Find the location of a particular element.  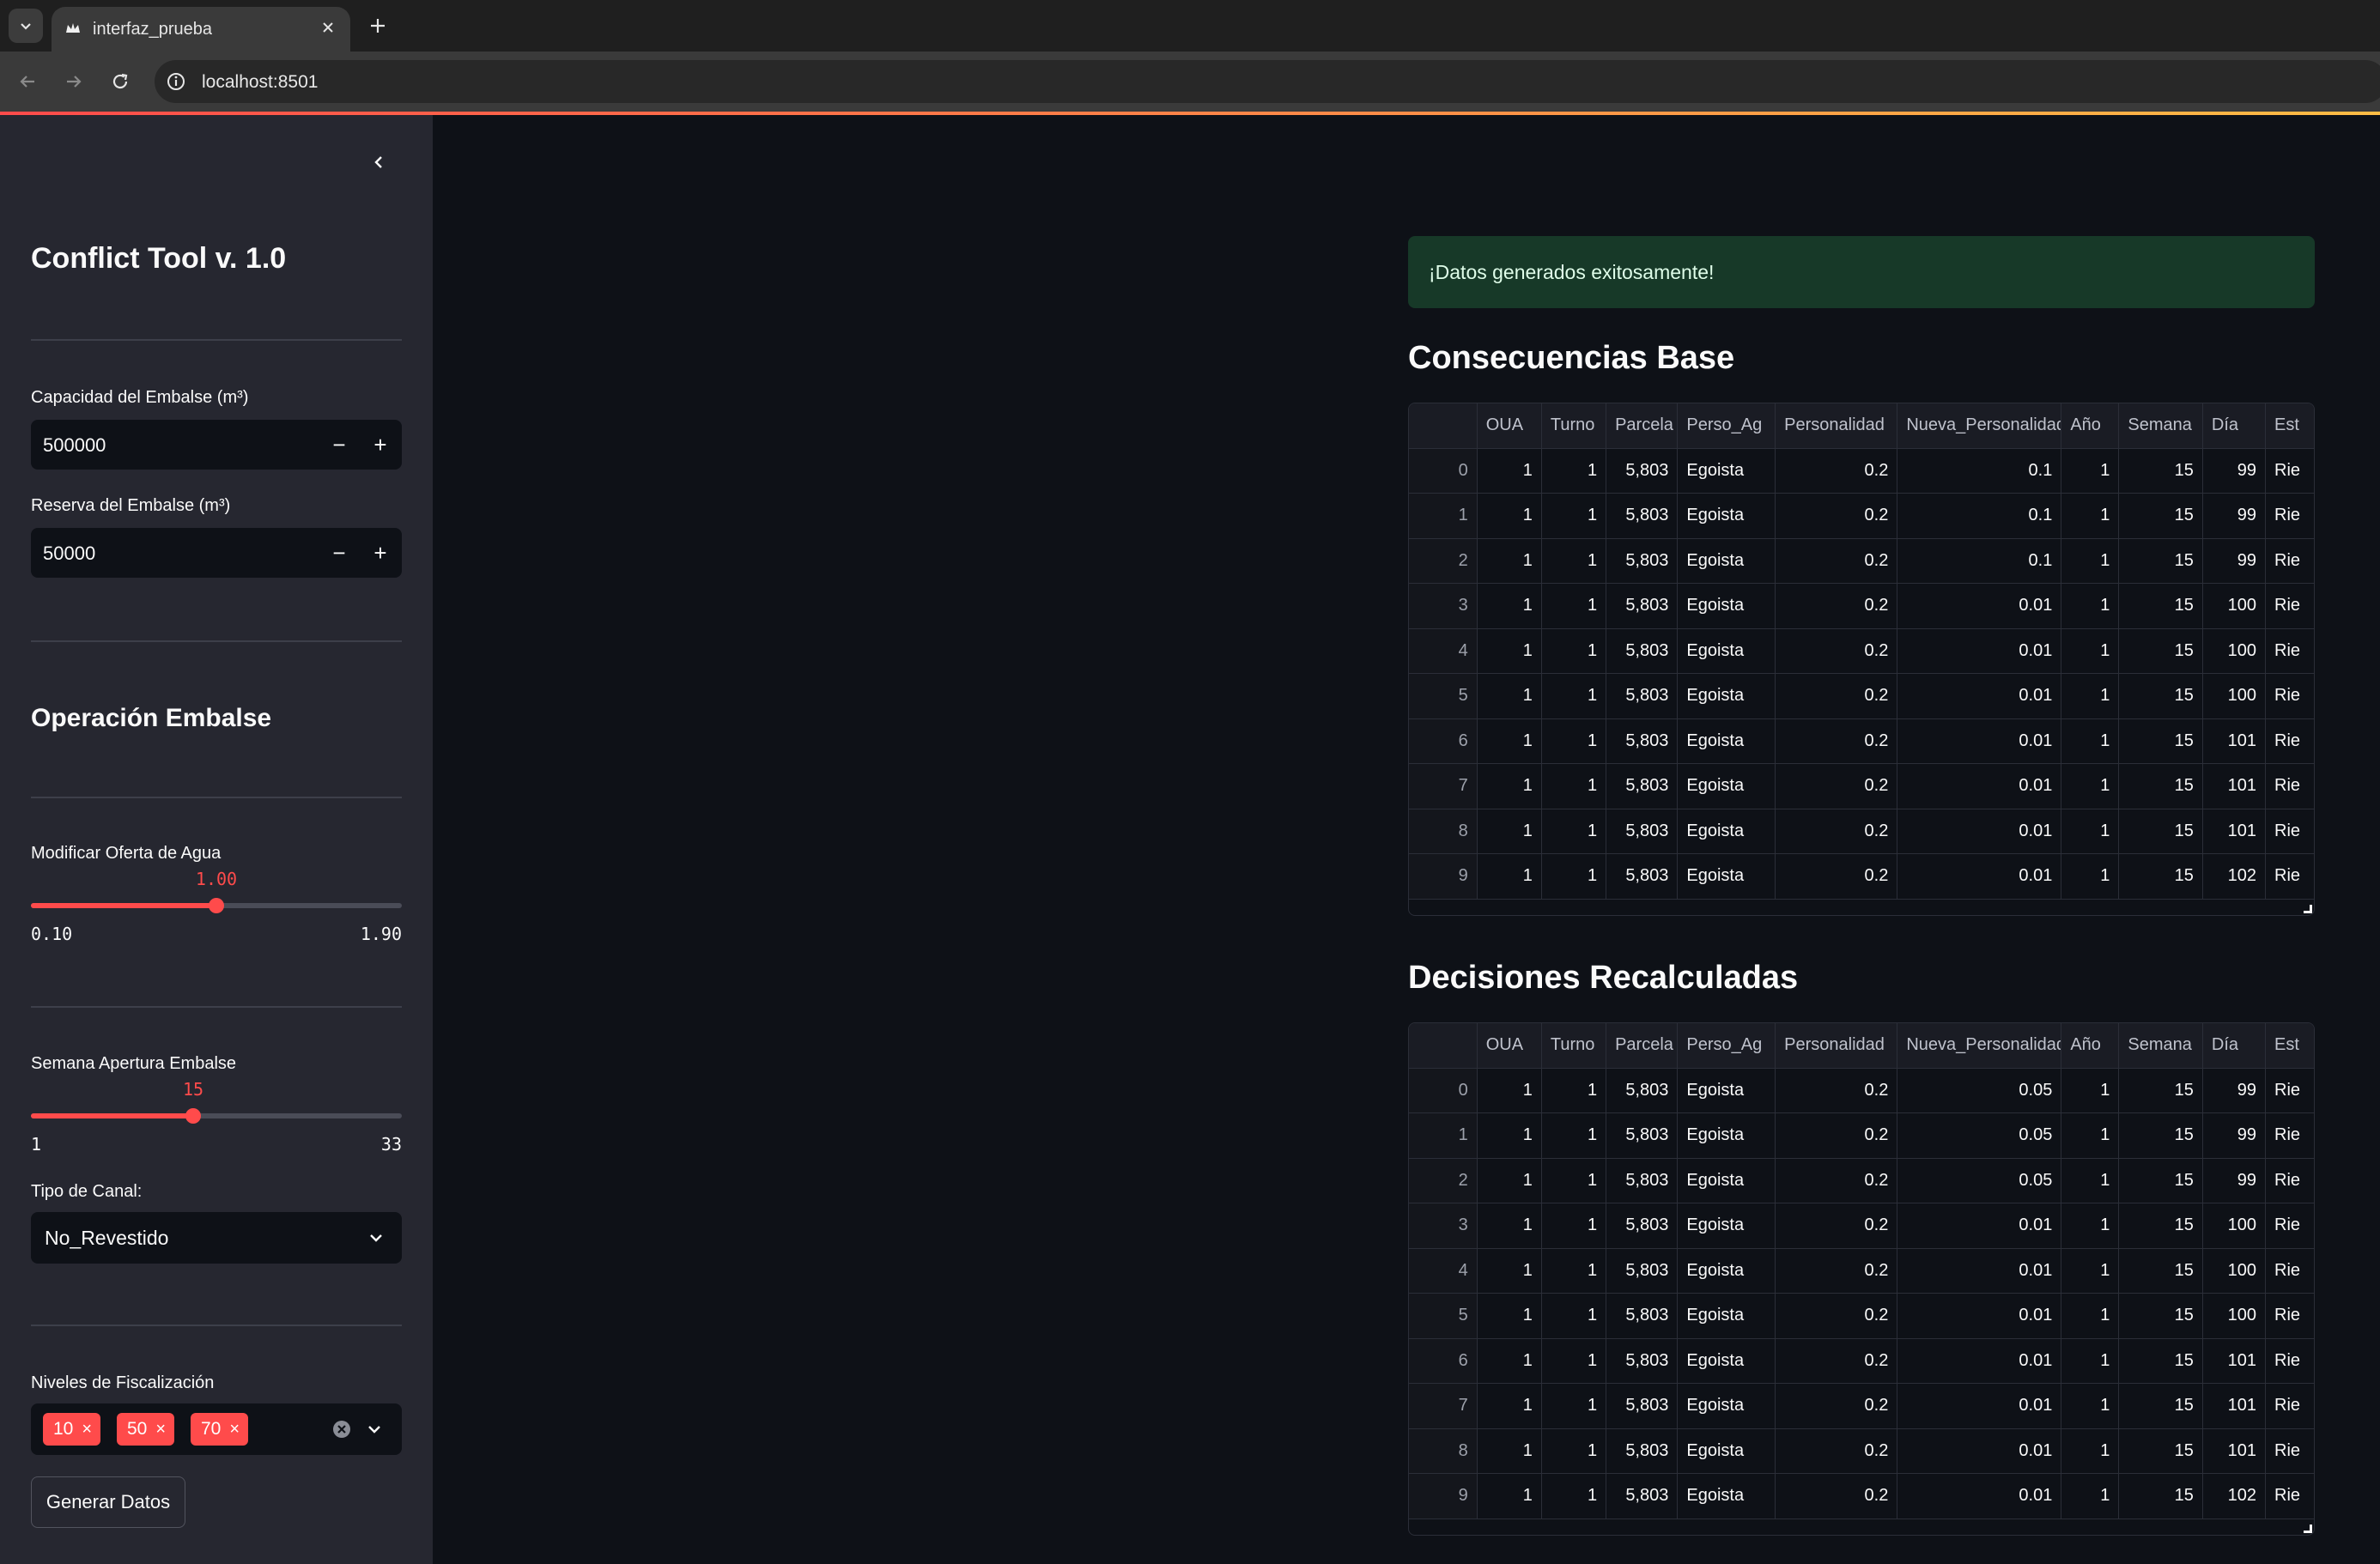

row-index-cell: 5 is located at coordinates (1444, 696).